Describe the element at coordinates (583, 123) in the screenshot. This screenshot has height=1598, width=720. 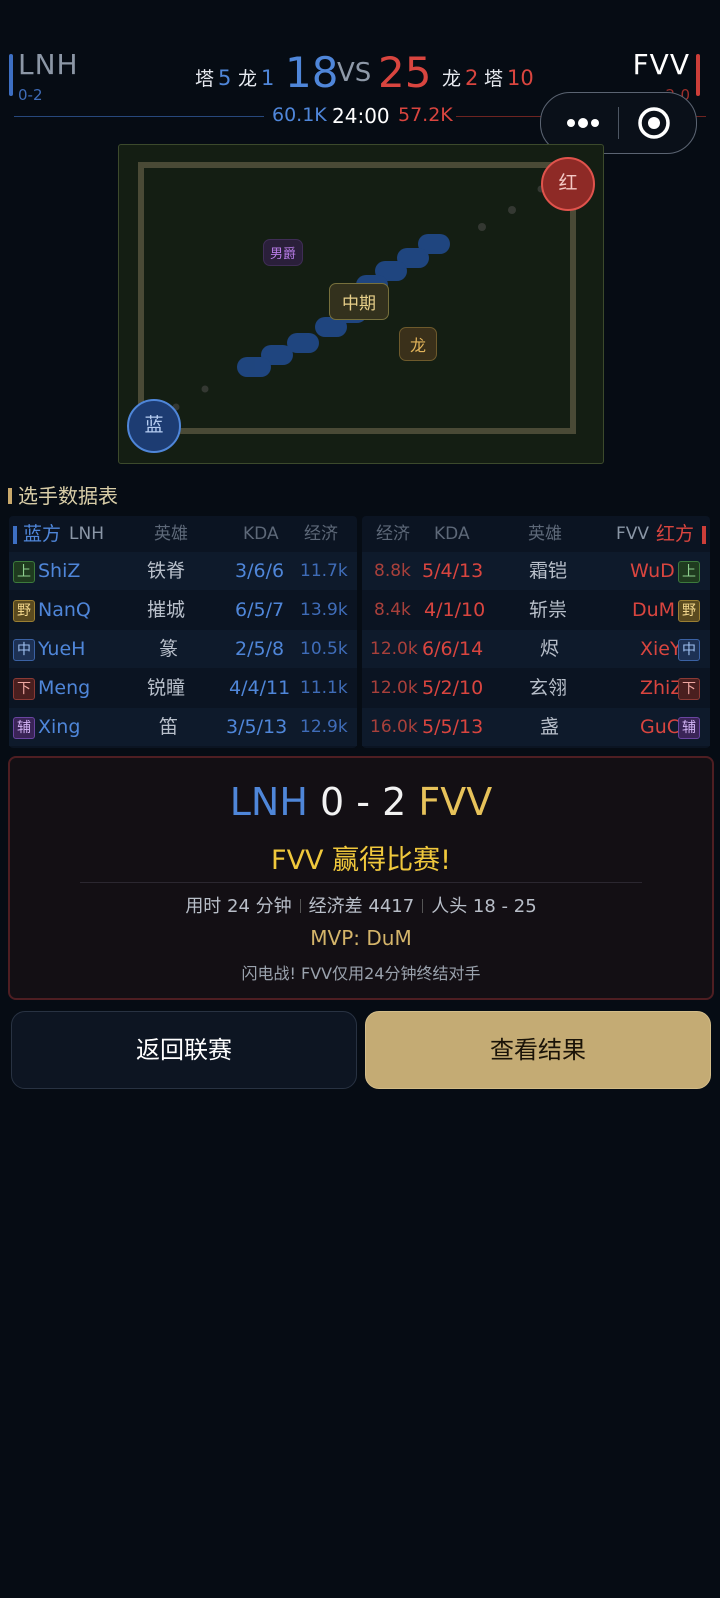
I see `more-dots-icon` at that location.